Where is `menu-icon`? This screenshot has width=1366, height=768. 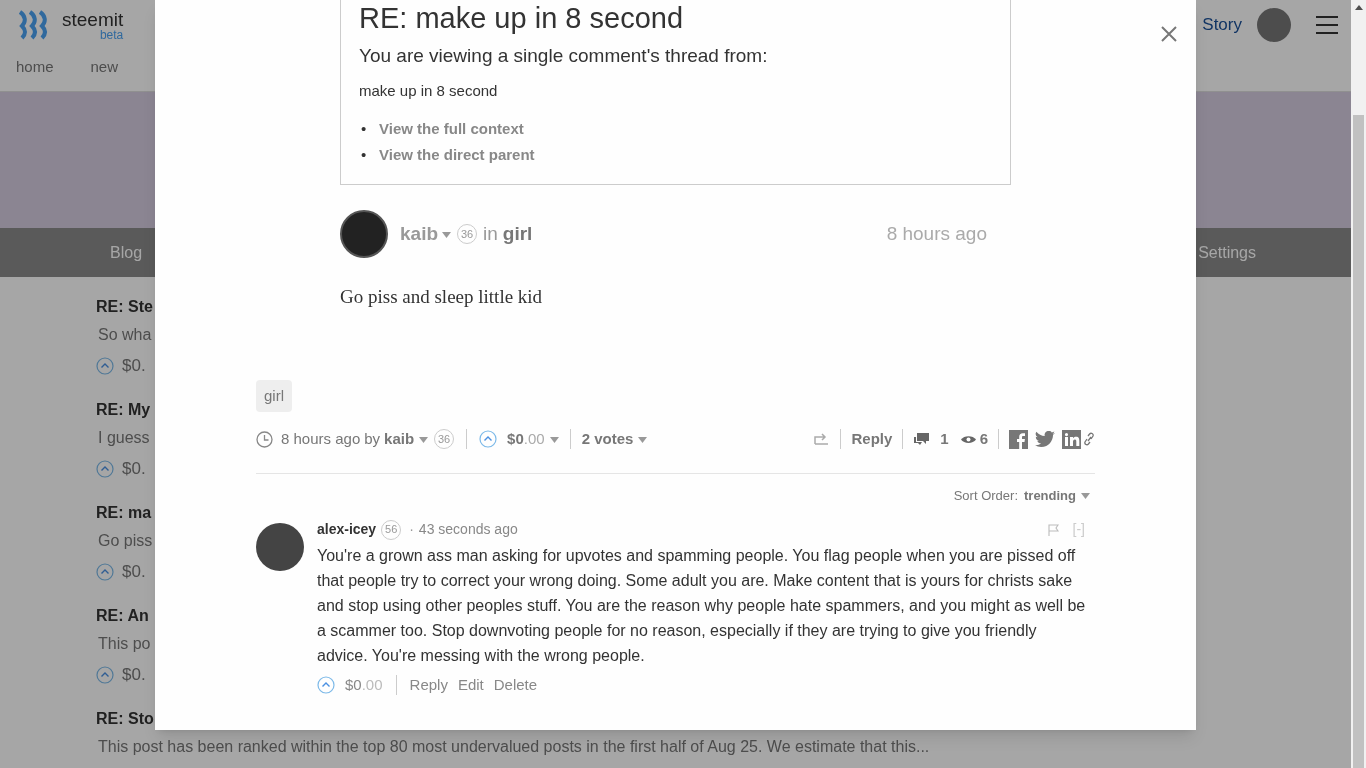
menu-icon is located at coordinates (1327, 25).